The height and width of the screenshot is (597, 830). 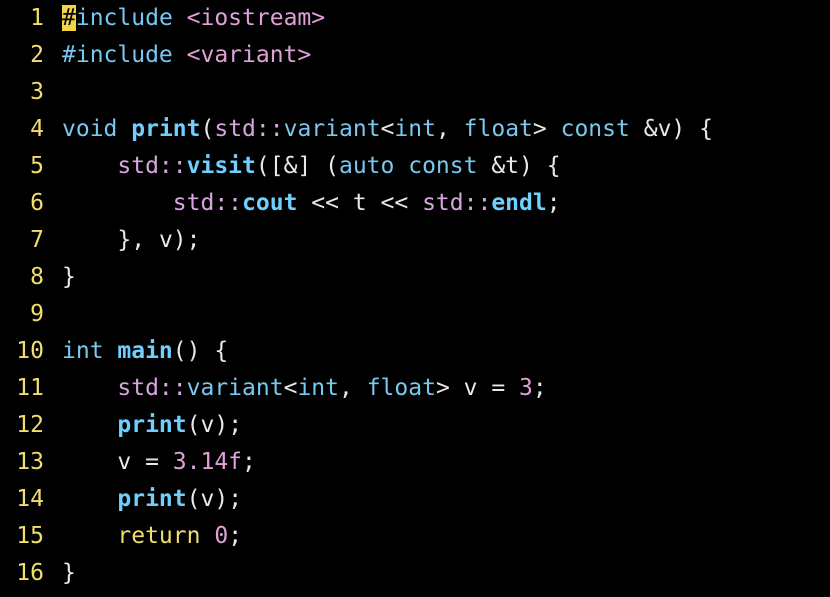 I want to click on code-token: endl, so click(x=519, y=203).